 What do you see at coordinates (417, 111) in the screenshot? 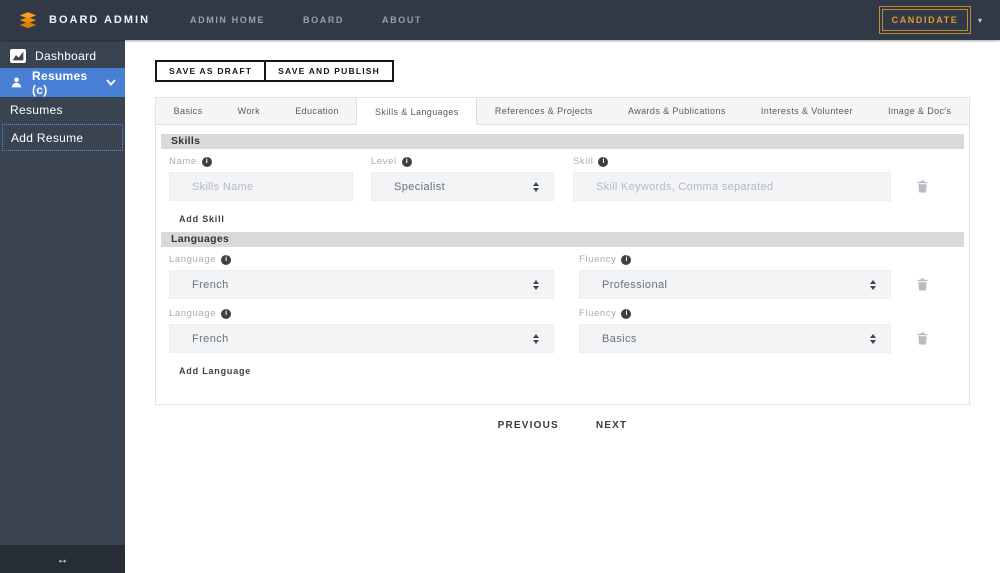
I see `tab-skills-languages: Skills & Languages` at bounding box center [417, 111].